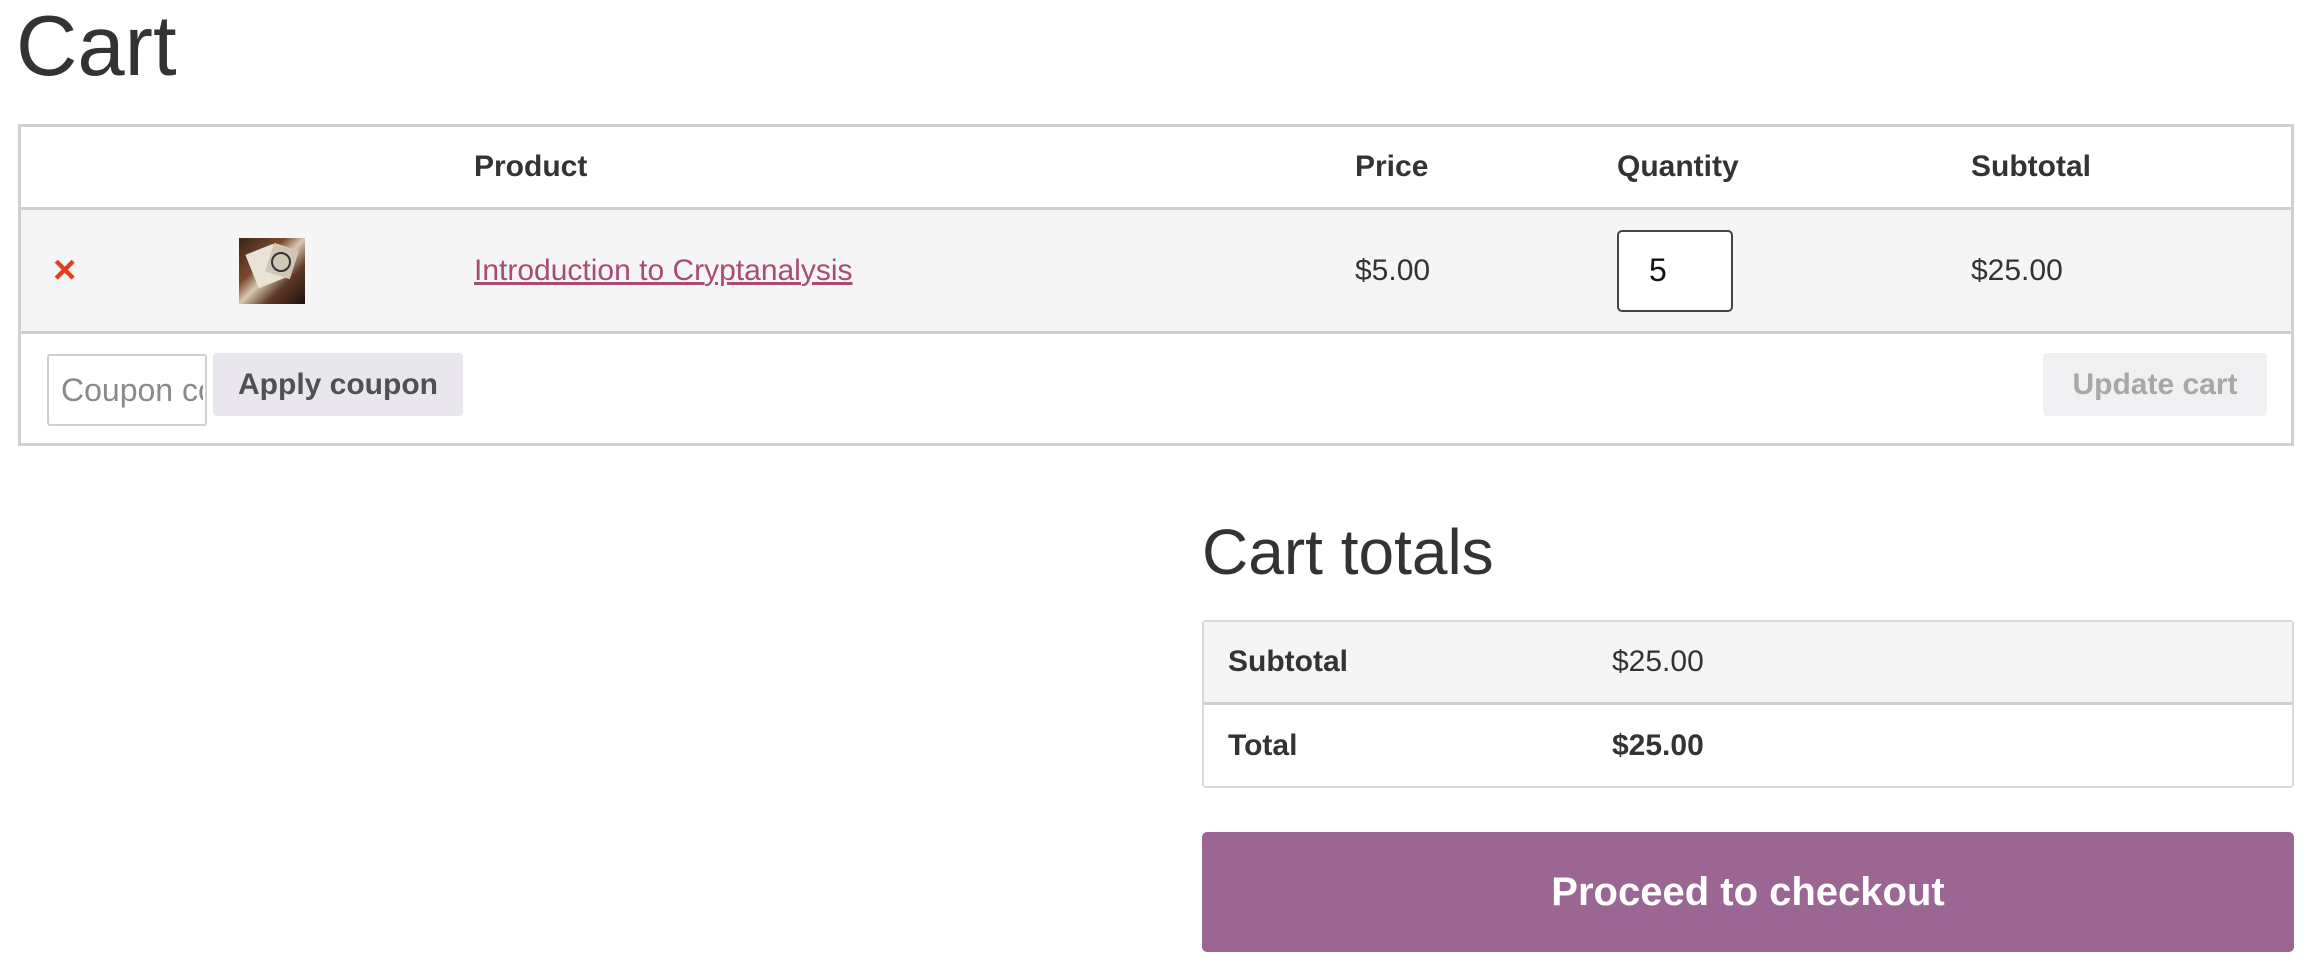 Image resolution: width=2310 pixels, height=968 pixels. What do you see at coordinates (1156, 388) in the screenshot?
I see `cart-actions-row: Apply coupon Update cart` at bounding box center [1156, 388].